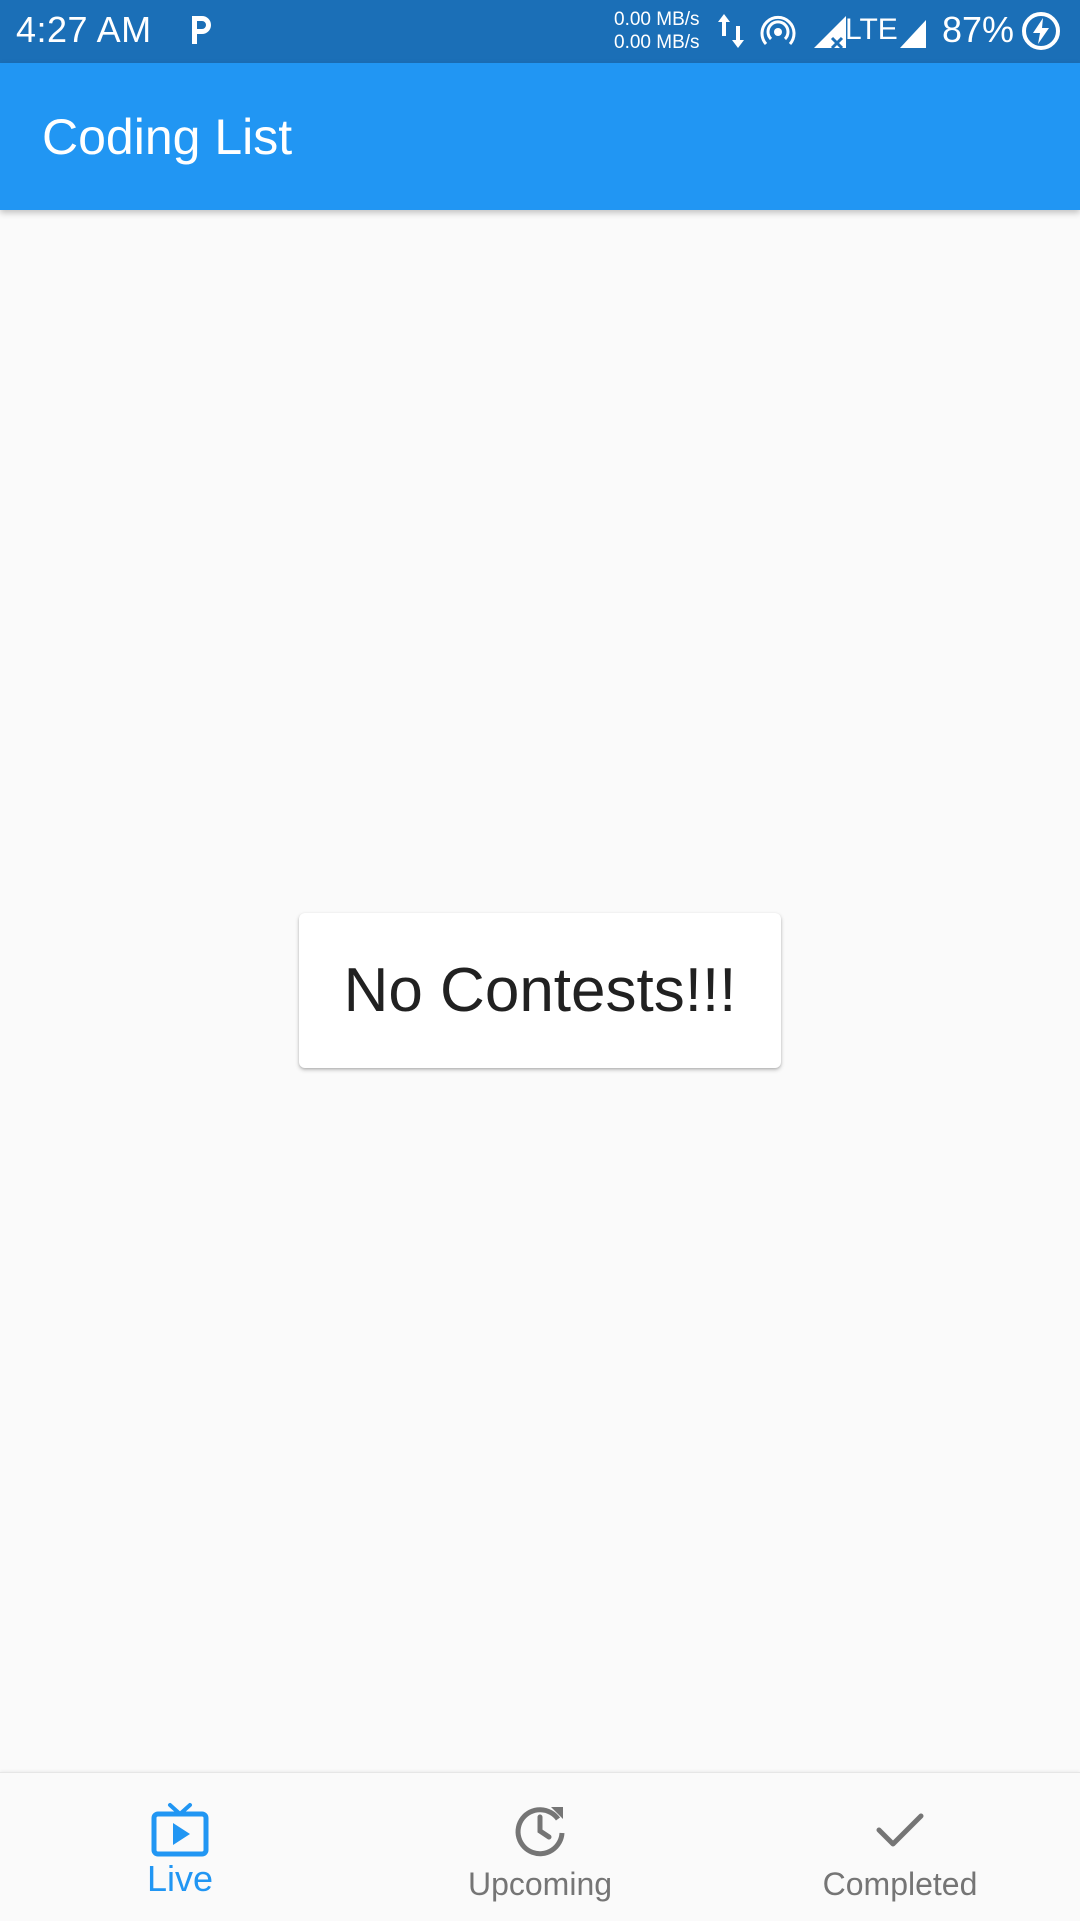  What do you see at coordinates (830, 33) in the screenshot?
I see `signal-no-data-icon` at bounding box center [830, 33].